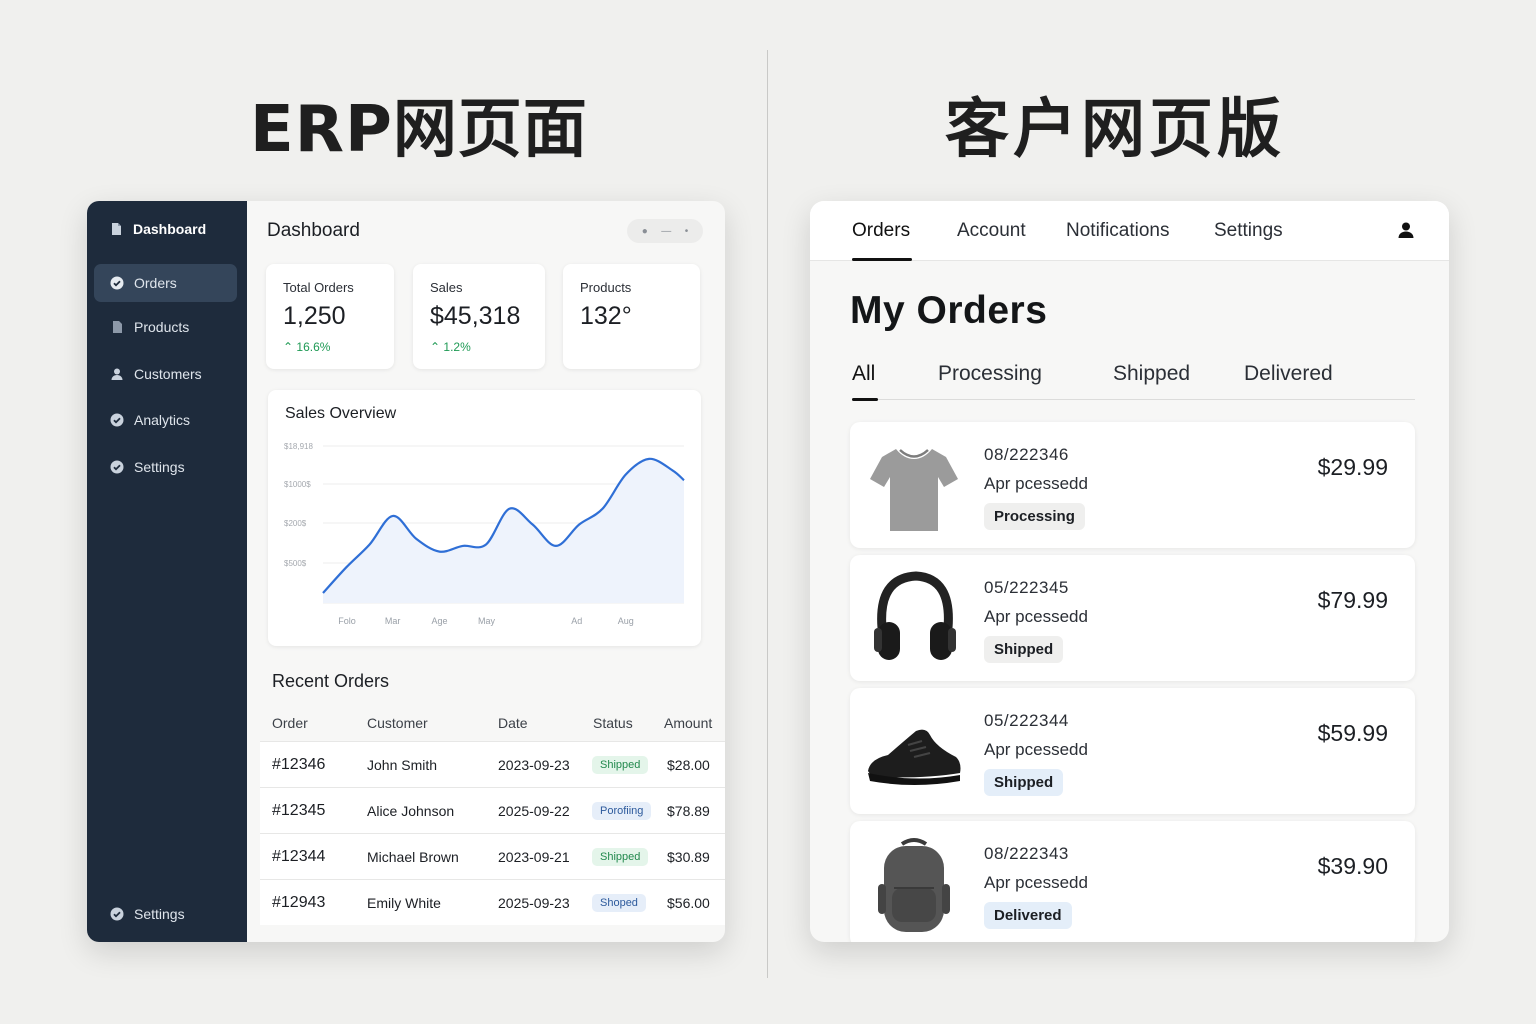 This screenshot has height=1024, width=1536. I want to click on sidebar-item-label: Settings, so click(159, 467).